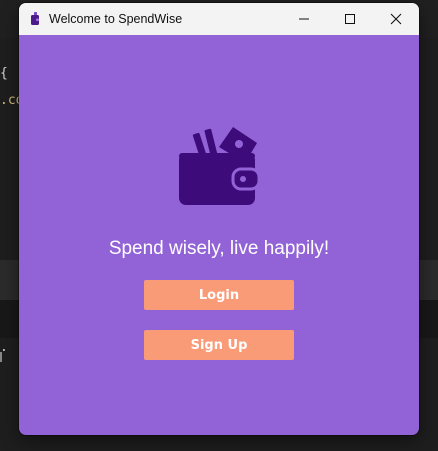  Describe the element at coordinates (4, 73) in the screenshot. I see `editor-code-brace: {` at that location.